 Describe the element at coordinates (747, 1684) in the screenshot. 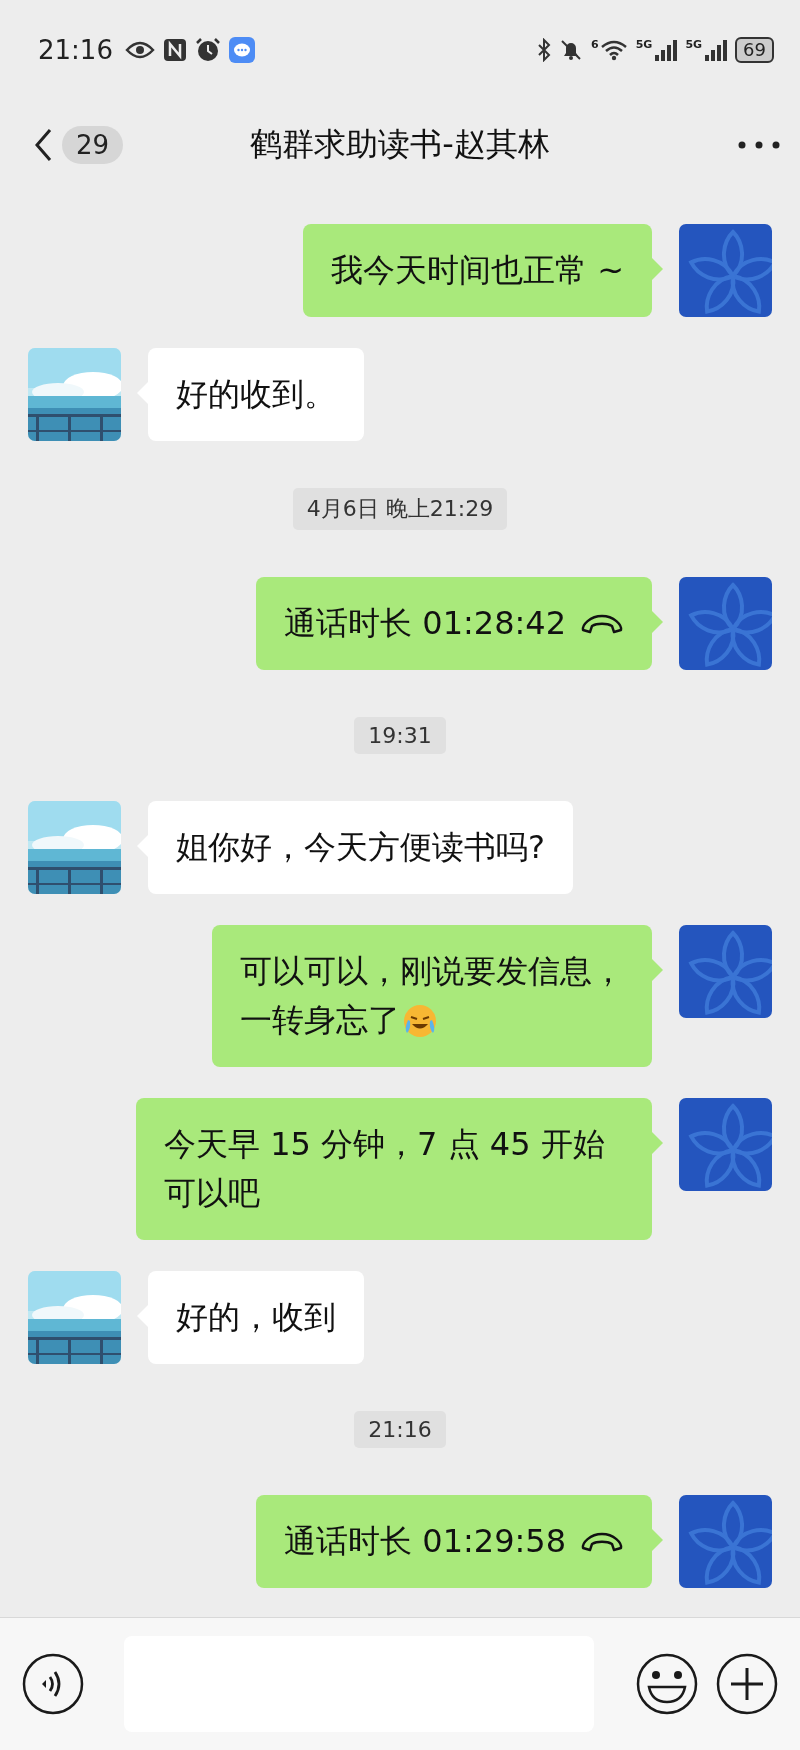

I see `plus-icon` at that location.